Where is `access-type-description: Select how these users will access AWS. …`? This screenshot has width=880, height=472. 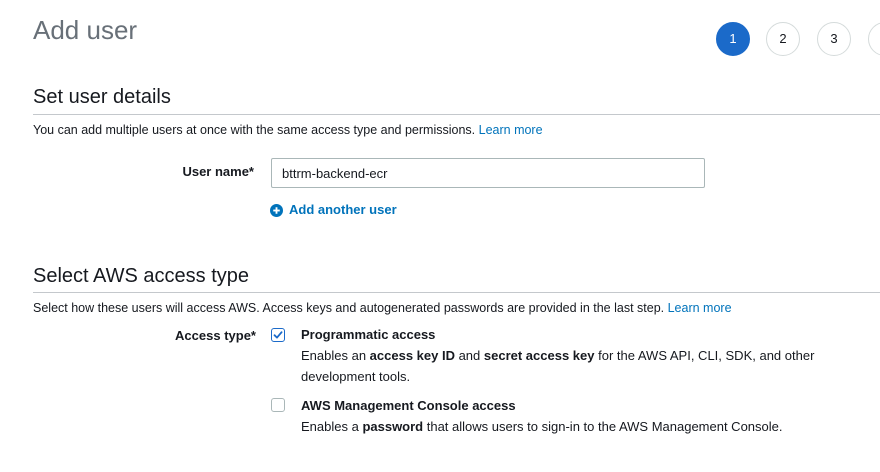 access-type-description: Select how these users will access AWS. … is located at coordinates (382, 308).